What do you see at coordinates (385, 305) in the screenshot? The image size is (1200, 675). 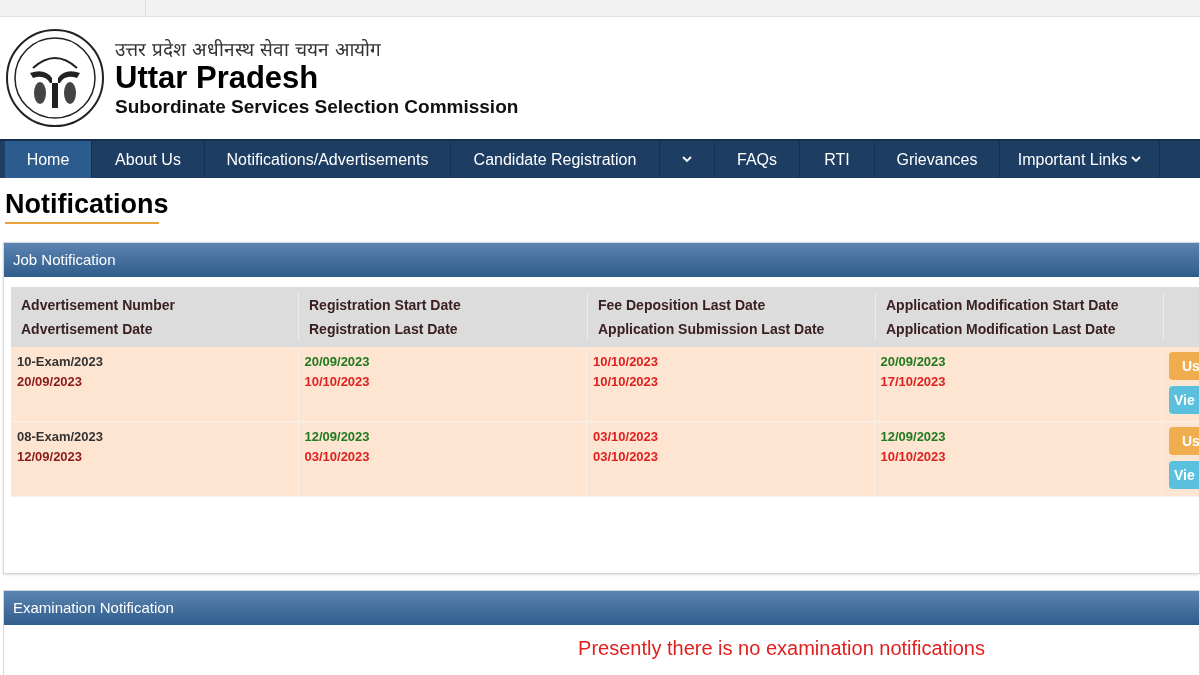 I see `column-header: Registration Start Date` at bounding box center [385, 305].